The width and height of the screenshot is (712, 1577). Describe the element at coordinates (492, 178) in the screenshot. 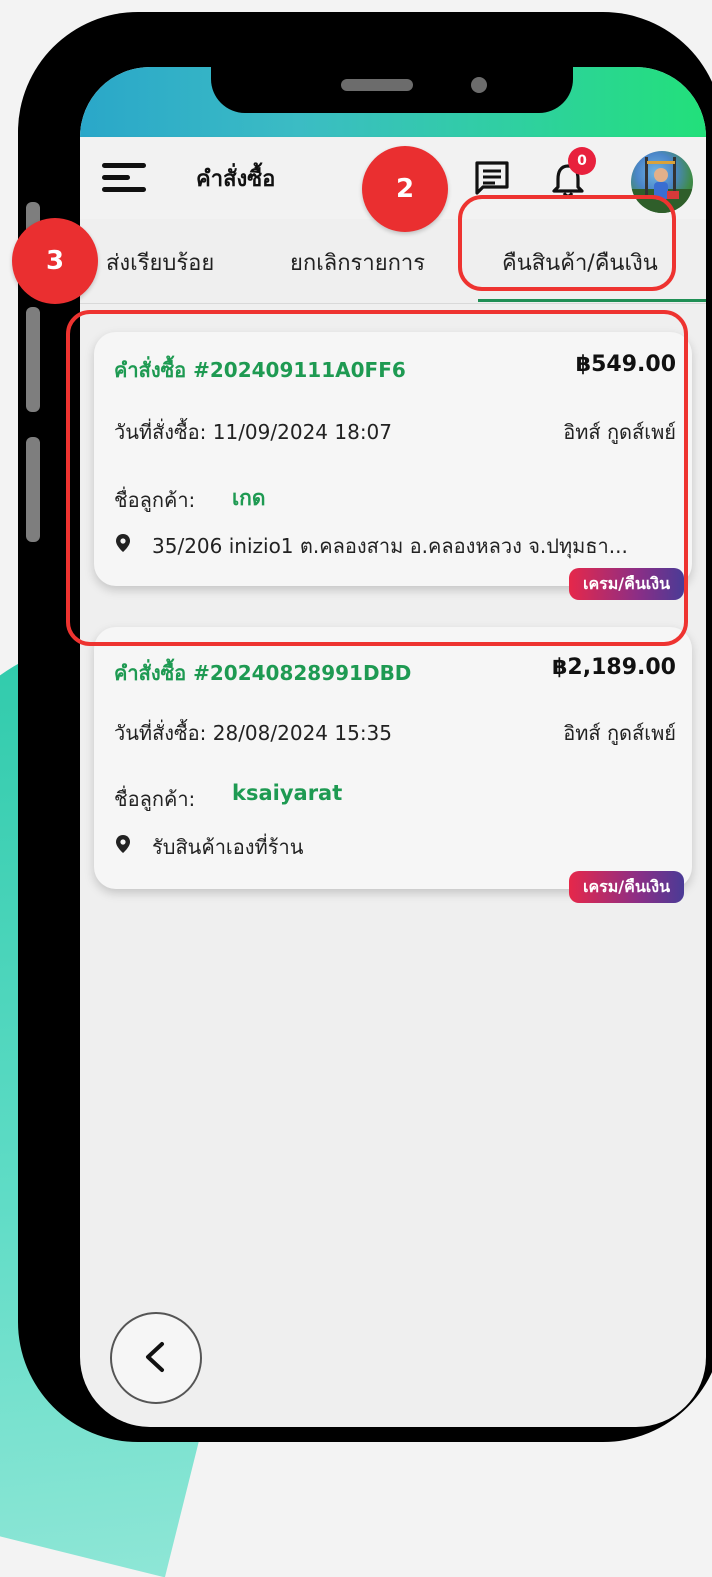

I see `chat-icon` at that location.